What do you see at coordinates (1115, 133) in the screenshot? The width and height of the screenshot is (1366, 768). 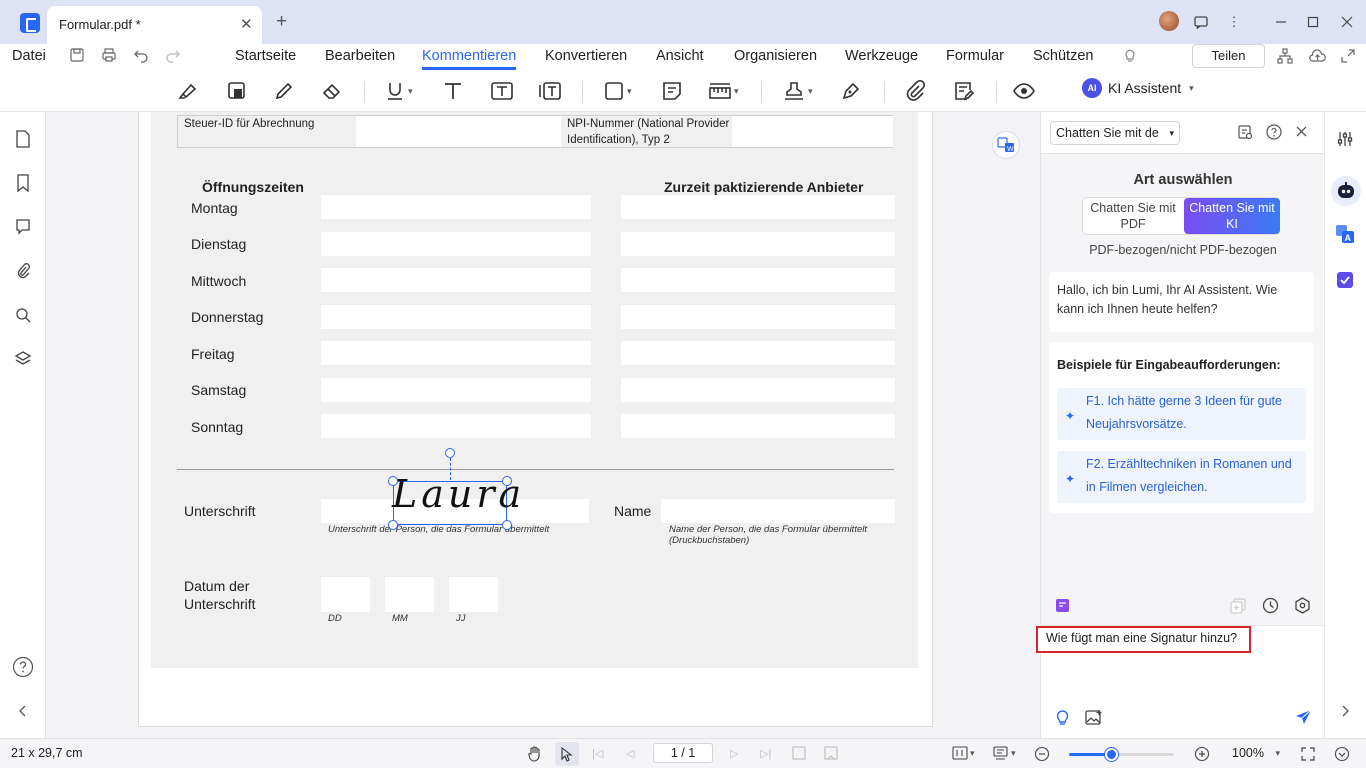 I see `chat-mode-select: Chatten Sie mit de ▾` at bounding box center [1115, 133].